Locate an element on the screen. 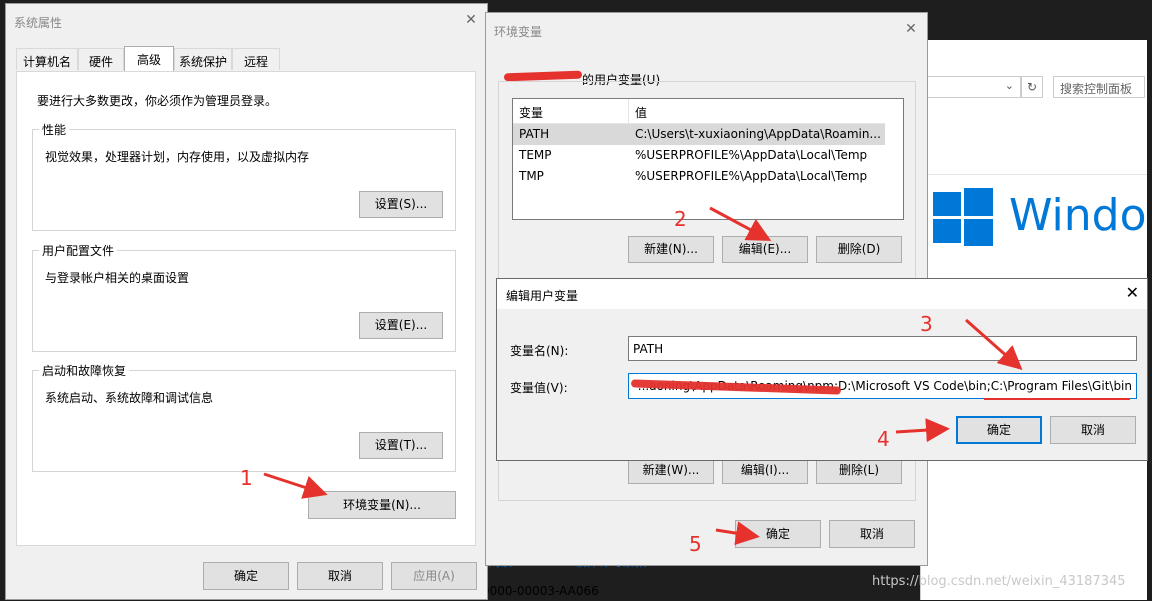  watermark: https://blog.csdn.net/weixin_43187345 is located at coordinates (999, 581).